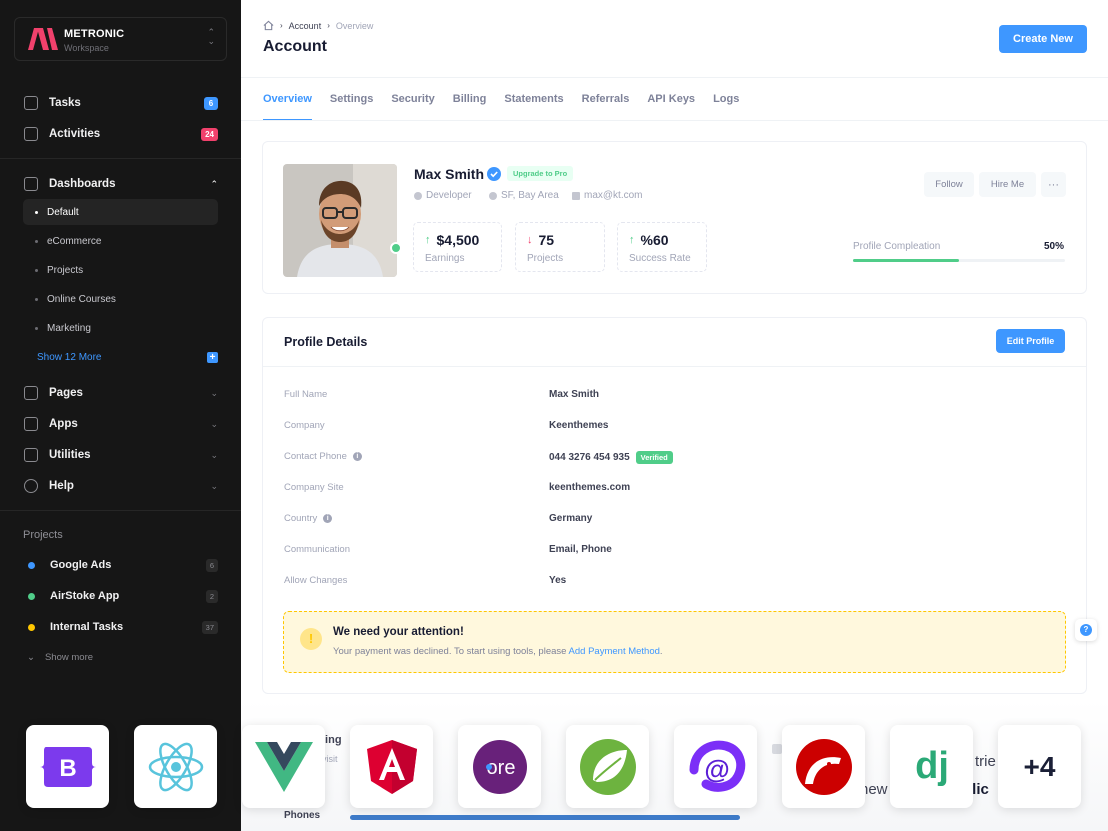 The width and height of the screenshot is (1108, 831). Describe the element at coordinates (985, 761) in the screenshot. I see `background-text: trie` at that location.